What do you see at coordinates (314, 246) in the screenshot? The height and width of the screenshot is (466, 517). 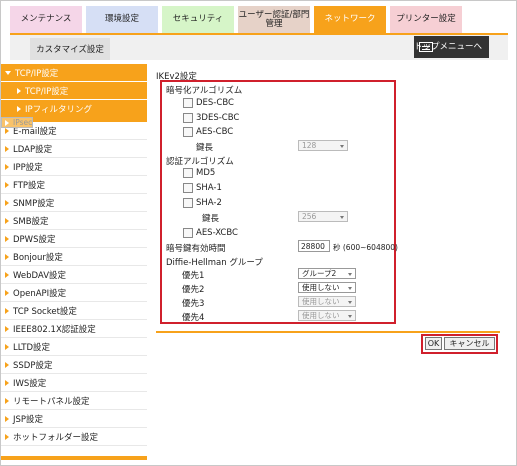 I see `lifetime-input: 28800` at bounding box center [314, 246].